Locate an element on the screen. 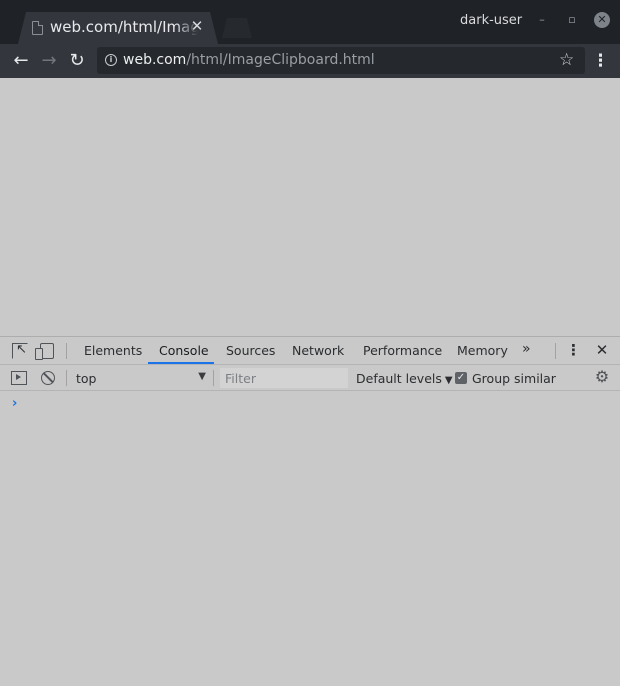  browser-tab: web.com/html/ImageClipboard.html ✕ is located at coordinates (118, 28).